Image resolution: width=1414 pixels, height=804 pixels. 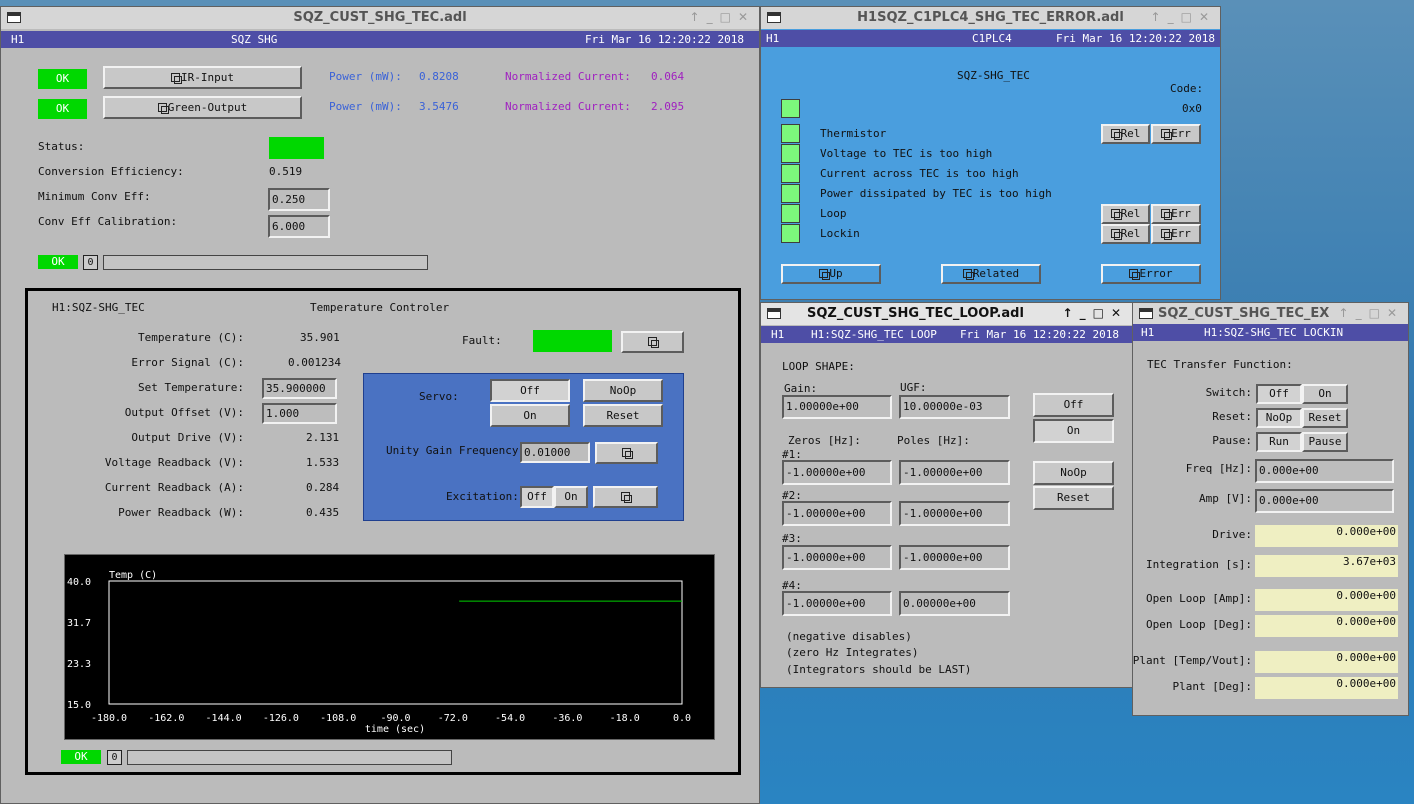 What do you see at coordinates (299, 388) in the screenshot?
I see `set-temperature-input: 35.900000` at bounding box center [299, 388].